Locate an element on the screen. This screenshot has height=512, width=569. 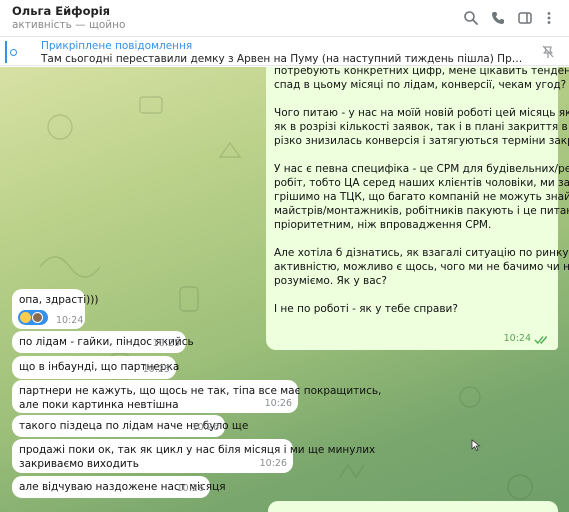
message-text: але поки картинка невтішна is located at coordinates (99, 405).